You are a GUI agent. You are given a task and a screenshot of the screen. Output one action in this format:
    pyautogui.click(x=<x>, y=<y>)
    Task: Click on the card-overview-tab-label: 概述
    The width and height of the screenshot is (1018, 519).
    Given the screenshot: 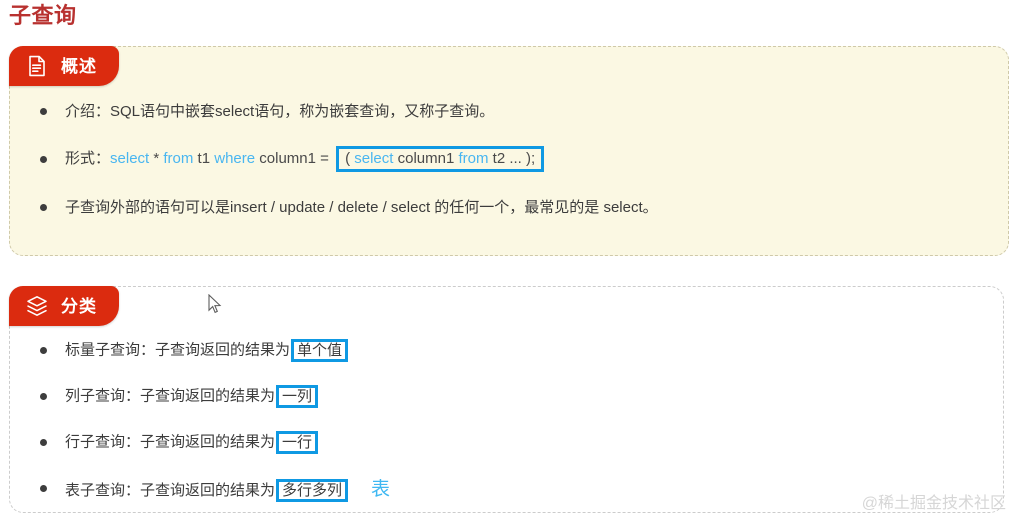 What is the action you would take?
    pyautogui.click(x=79, y=66)
    